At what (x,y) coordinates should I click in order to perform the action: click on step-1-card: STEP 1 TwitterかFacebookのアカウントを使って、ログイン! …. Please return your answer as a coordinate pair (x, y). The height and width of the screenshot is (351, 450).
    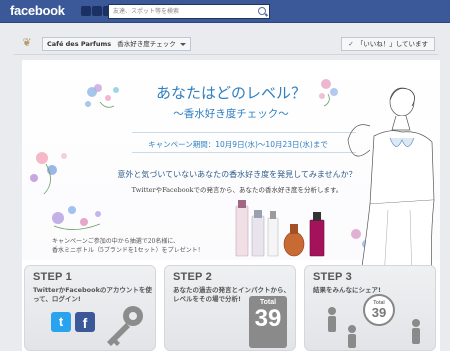
    Looking at the image, I should click on (90, 308).